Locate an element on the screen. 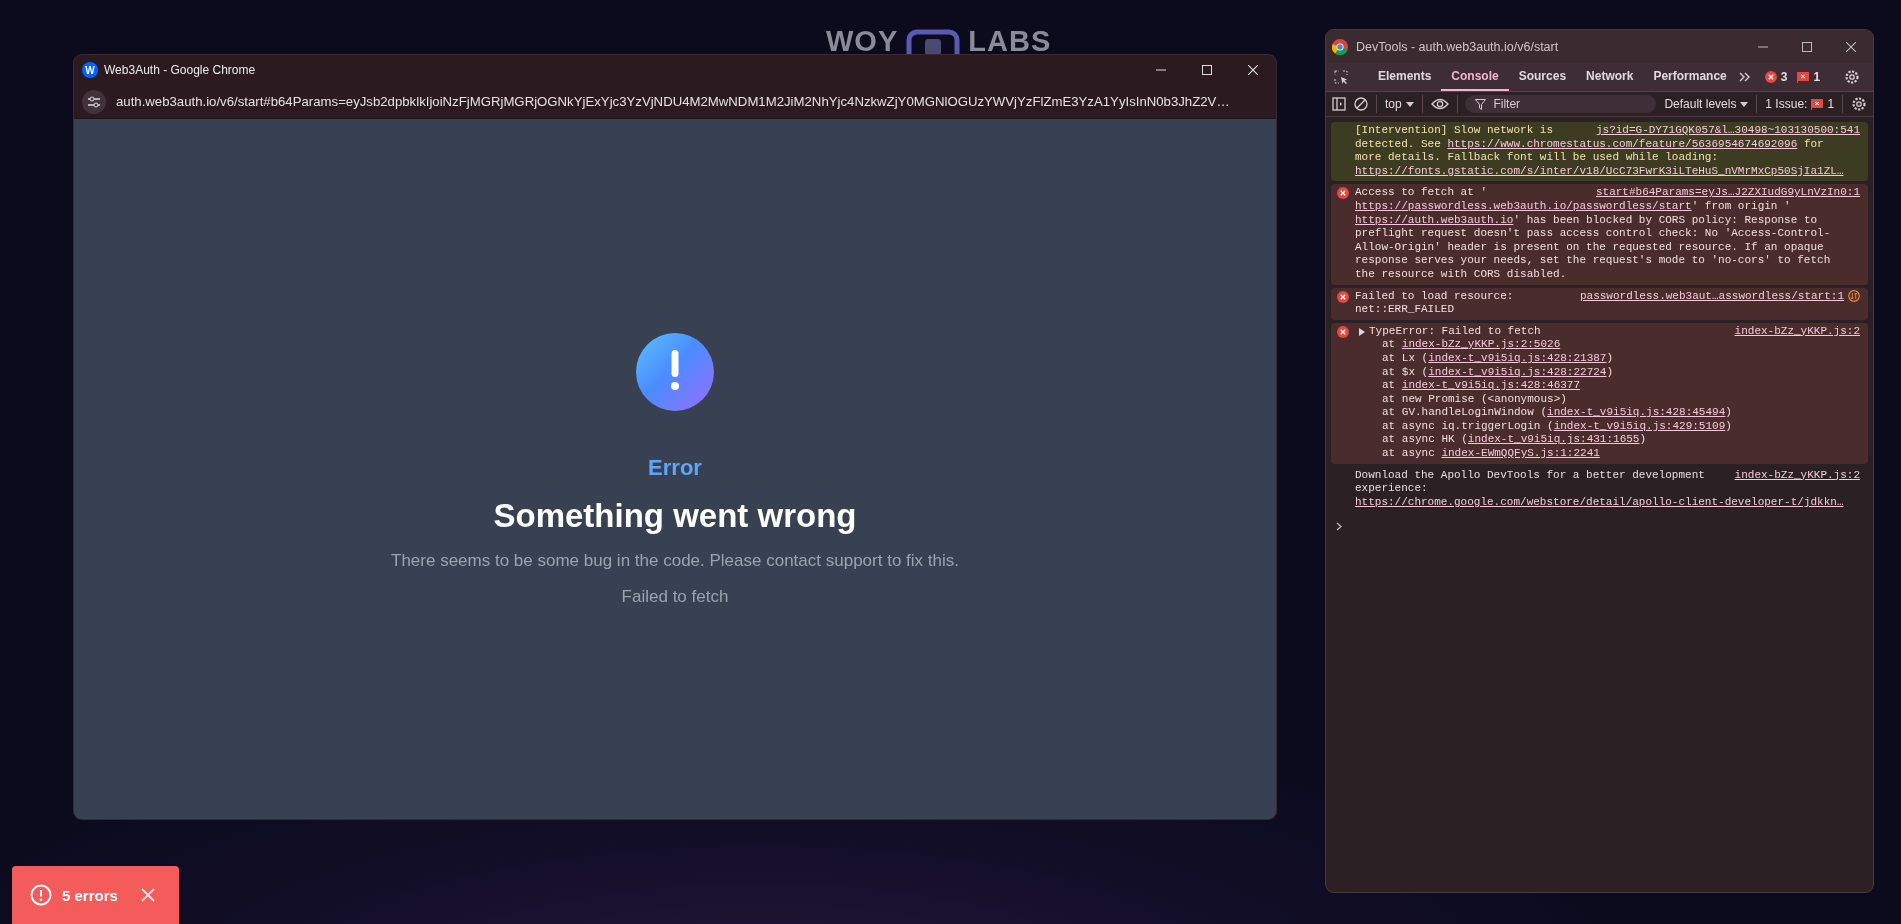 Image resolution: width=1901 pixels, height=924 pixels. window-title: Web3Auth - Google Chrome is located at coordinates (180, 70).